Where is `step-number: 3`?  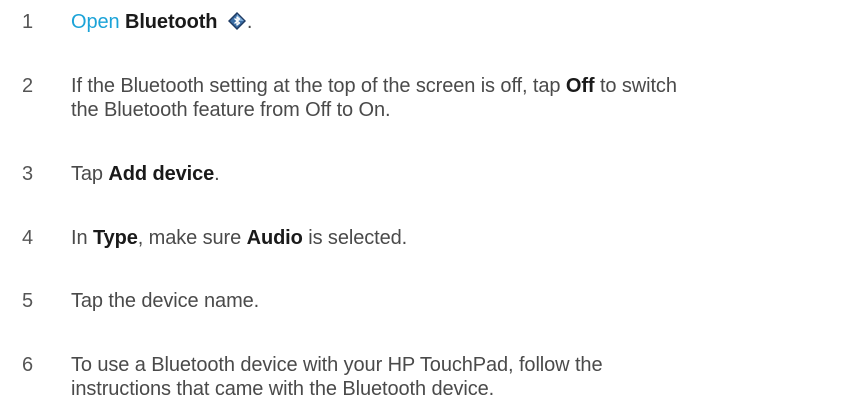 step-number: 3 is located at coordinates (28, 174).